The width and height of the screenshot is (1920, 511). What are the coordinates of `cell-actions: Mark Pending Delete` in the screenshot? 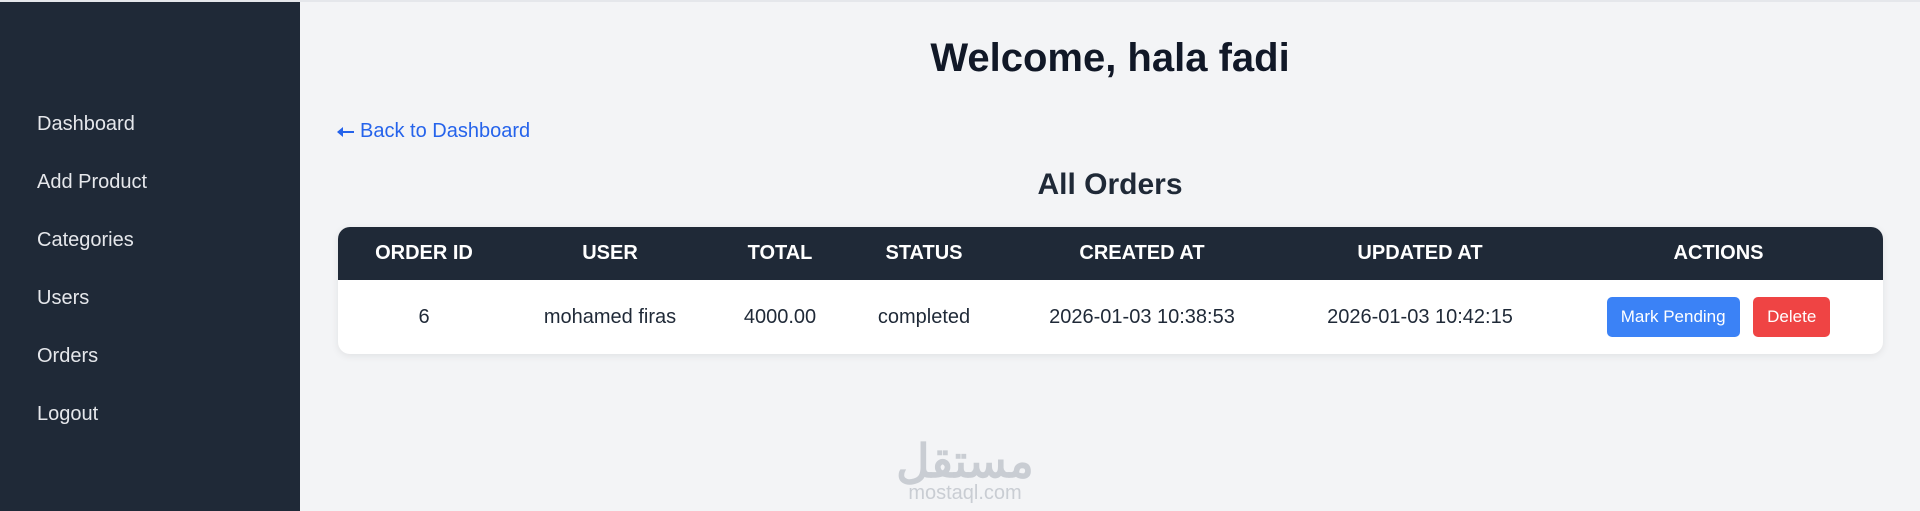 It's located at (1718, 317).